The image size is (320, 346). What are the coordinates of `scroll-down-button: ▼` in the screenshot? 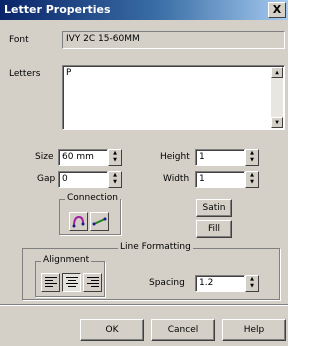 It's located at (277, 122).